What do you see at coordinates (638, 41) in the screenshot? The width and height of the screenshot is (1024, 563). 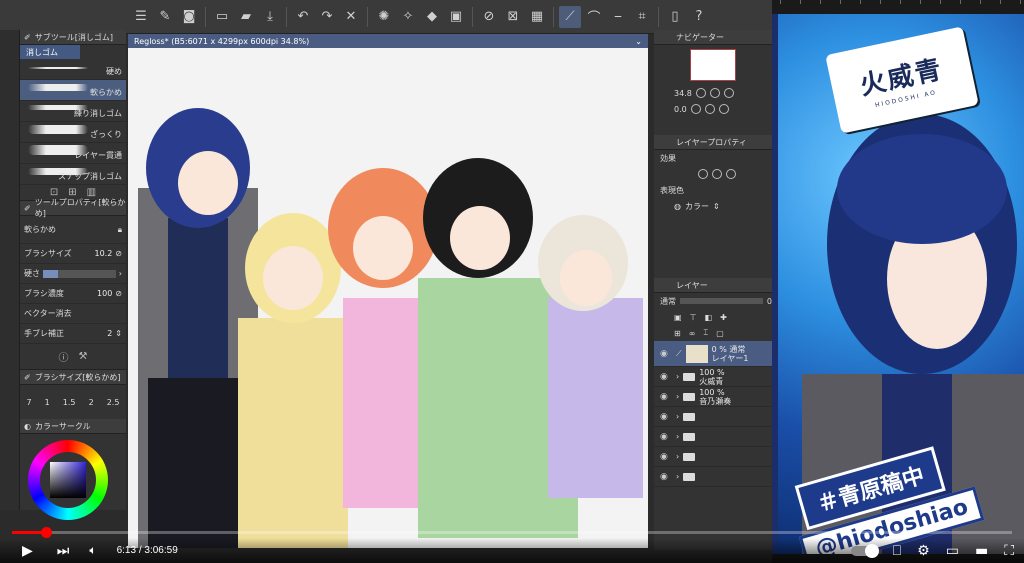 I see `chevron-down-icon: ⌄` at bounding box center [638, 41].